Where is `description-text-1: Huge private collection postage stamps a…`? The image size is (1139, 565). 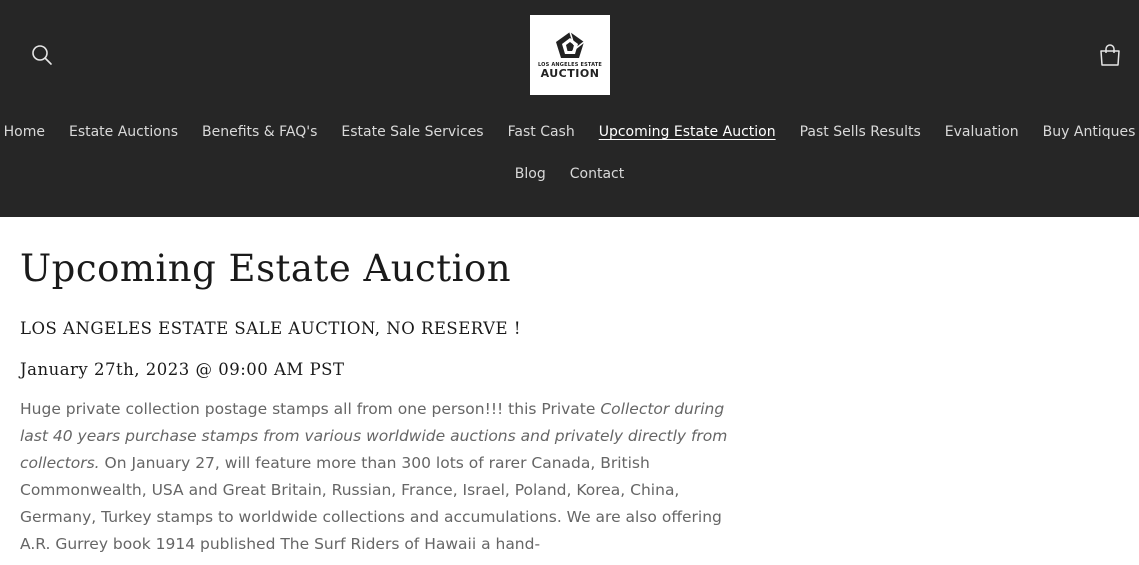 description-text-1: Huge private collection postage stamps a… is located at coordinates (310, 409).